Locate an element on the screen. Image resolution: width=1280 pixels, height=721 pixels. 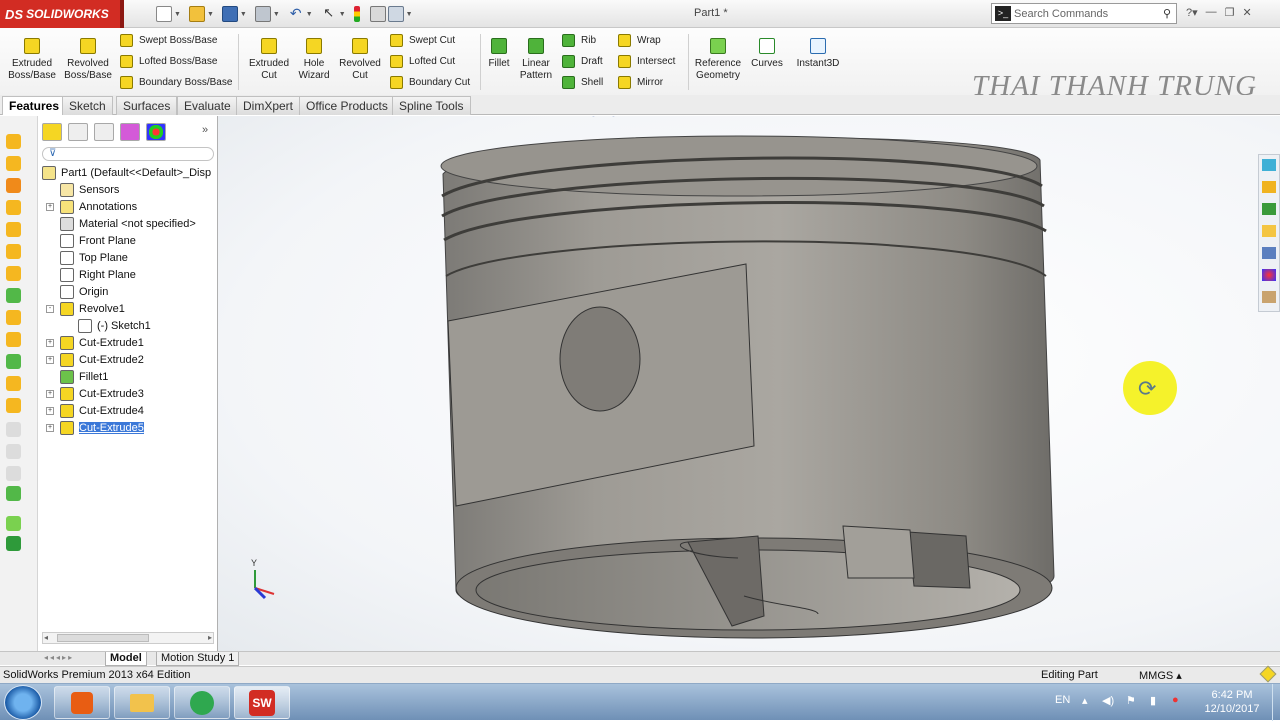
revolve-shortcut-icon is located at coordinates (13, 163).